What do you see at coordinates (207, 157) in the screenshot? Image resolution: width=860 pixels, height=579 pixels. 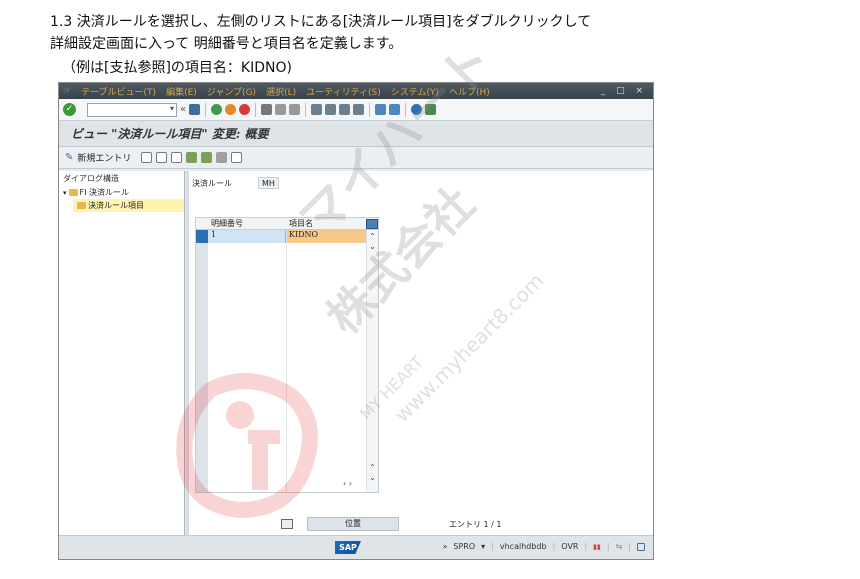 I see `select-block-icon` at bounding box center [207, 157].